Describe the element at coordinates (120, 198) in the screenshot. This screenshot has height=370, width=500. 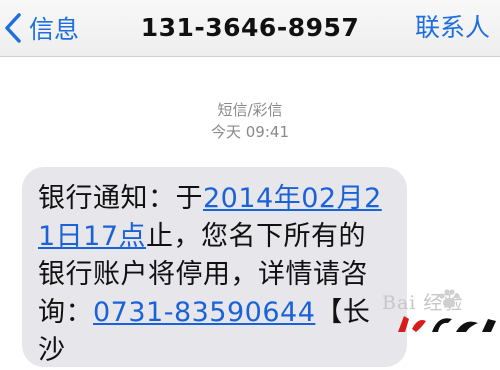
I see `message-text-part: 银行通知：于` at that location.